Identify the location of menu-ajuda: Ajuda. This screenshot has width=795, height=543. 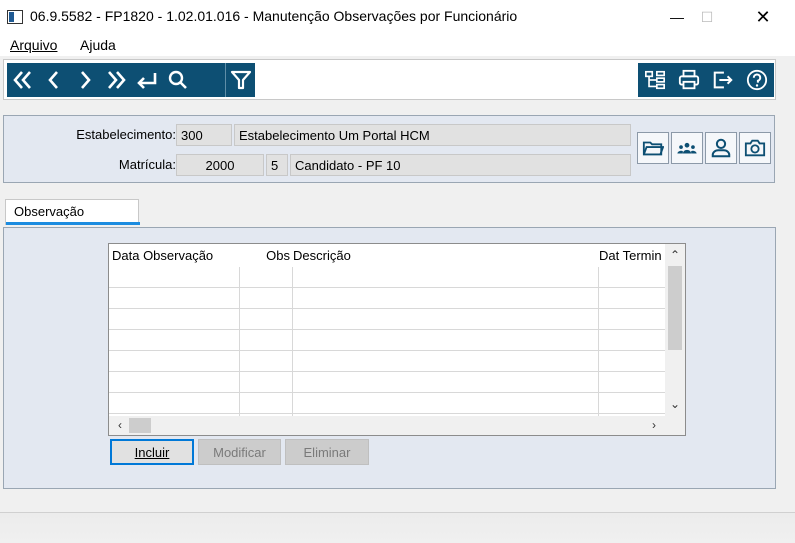
(98, 45).